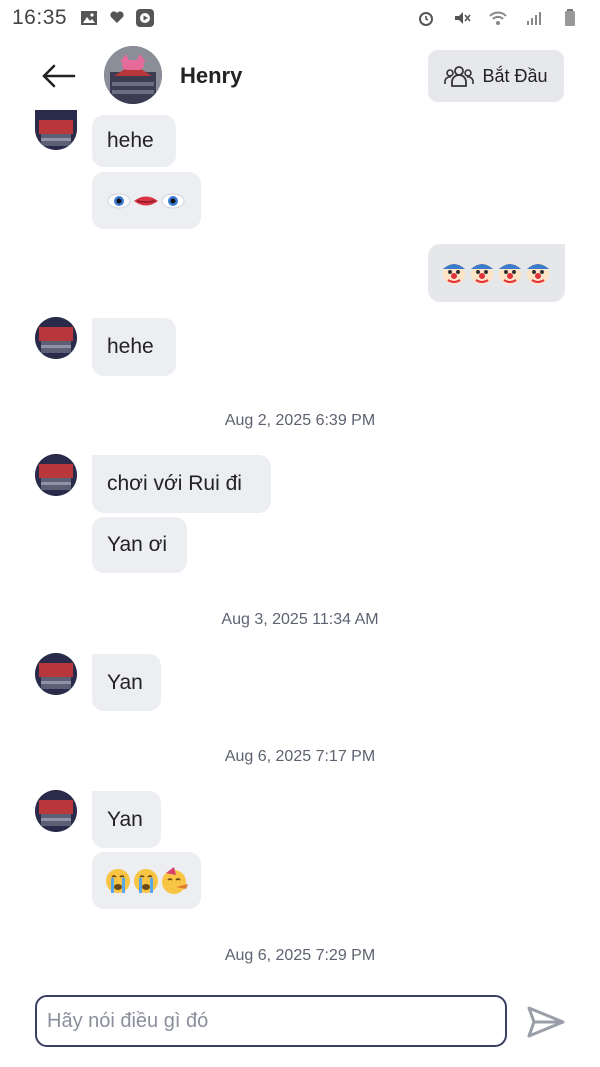  I want to click on start-button-label: Bắt Đầu, so click(515, 75).